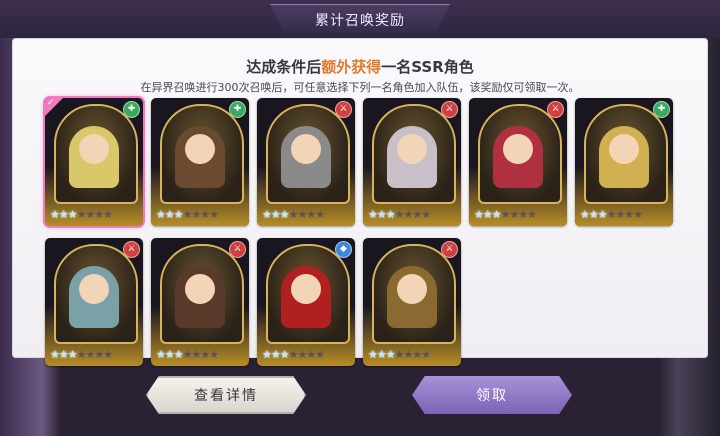 The image size is (720, 436). I want to click on title-plate: 累计召唤奖励, so click(360, 18).